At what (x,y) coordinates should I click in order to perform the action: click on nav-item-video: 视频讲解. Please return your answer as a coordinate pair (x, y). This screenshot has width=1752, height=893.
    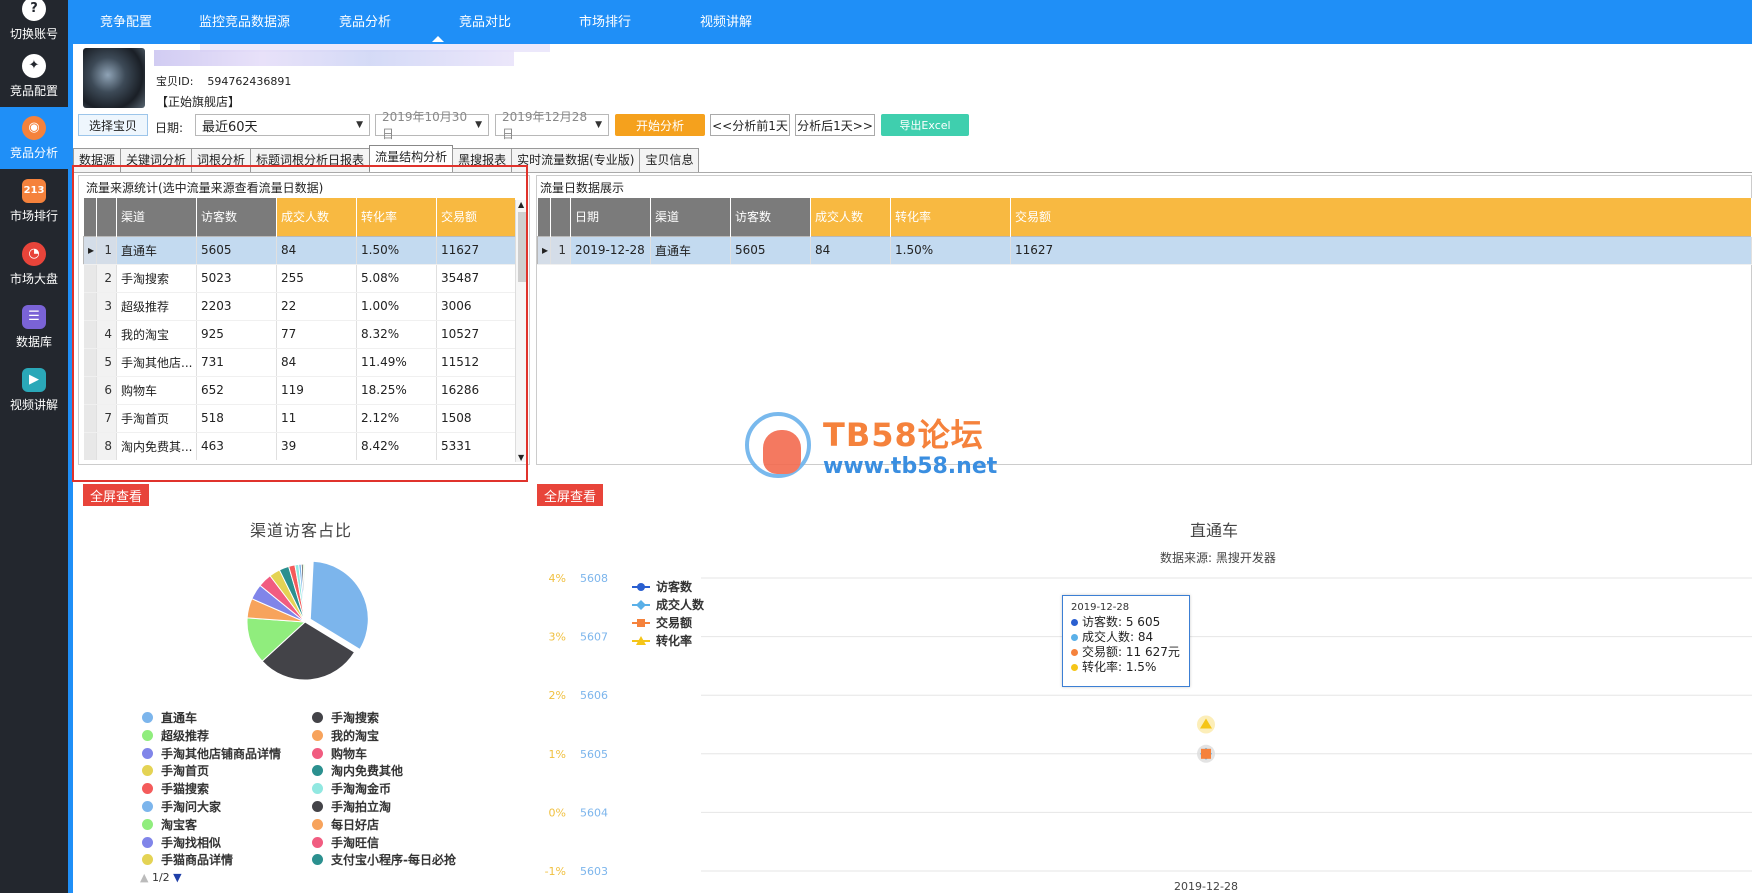
    Looking at the image, I should click on (726, 20).